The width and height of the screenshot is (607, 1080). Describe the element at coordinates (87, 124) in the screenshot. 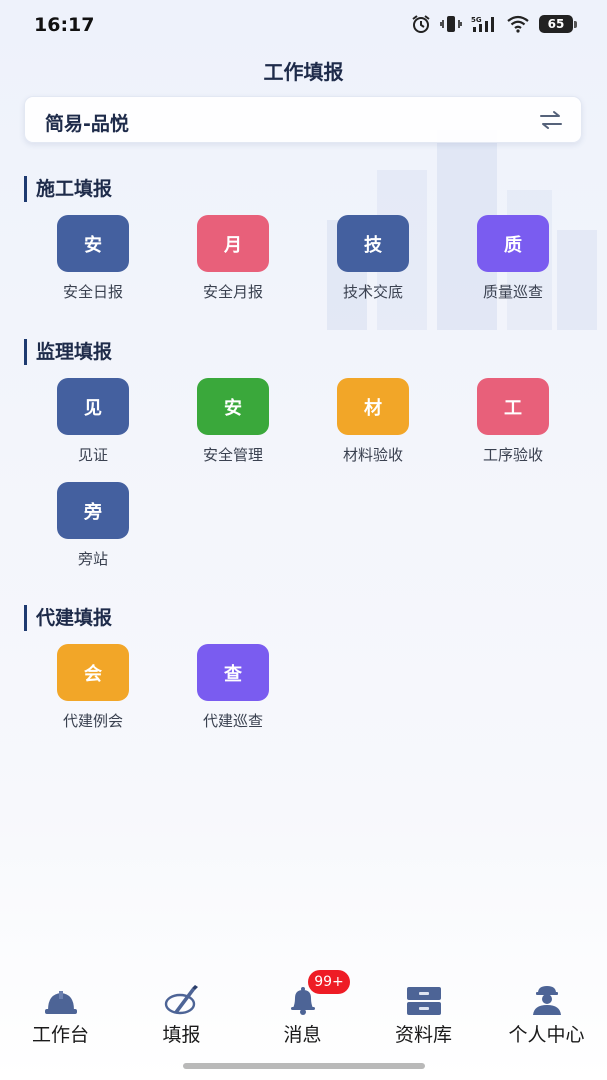

I see `project-name: 简易-品悦` at that location.